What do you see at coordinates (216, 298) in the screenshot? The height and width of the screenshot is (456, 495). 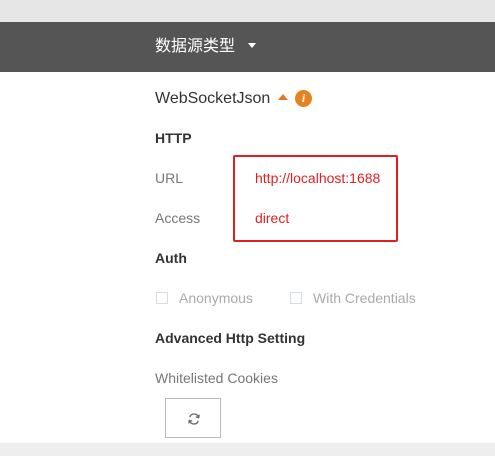 I see `anonymous-label: Anonymous` at bounding box center [216, 298].